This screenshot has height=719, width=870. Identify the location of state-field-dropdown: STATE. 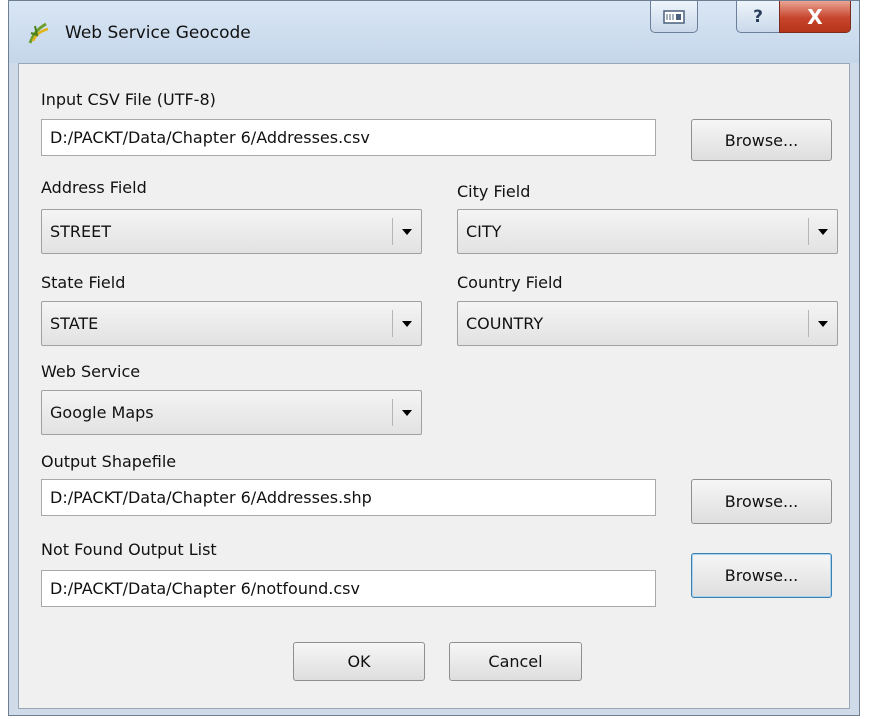
(231, 323).